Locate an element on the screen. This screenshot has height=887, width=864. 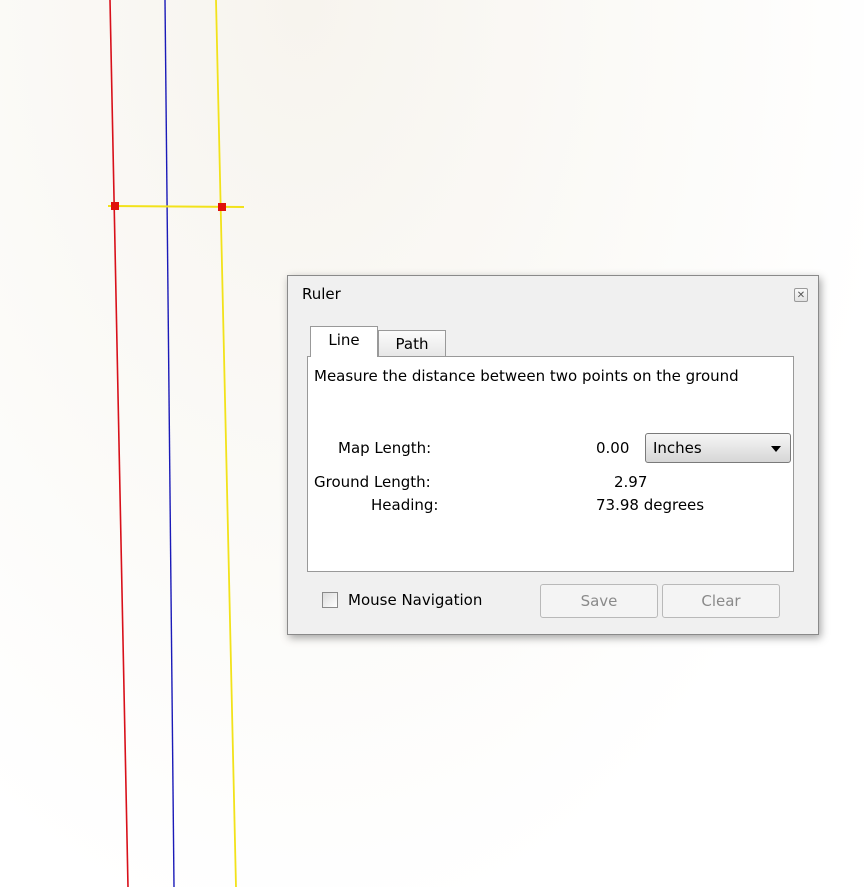
mouse-navigation-checkbox is located at coordinates (330, 600).